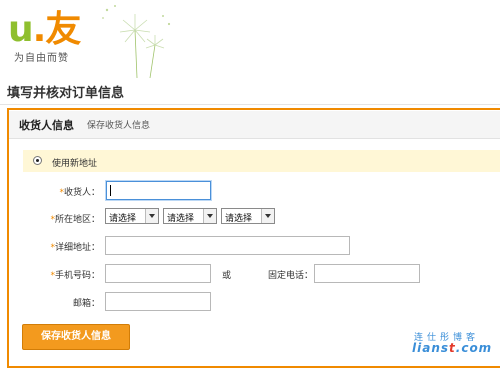  Describe the element at coordinates (75, 248) in the screenshot. I see `address-label: *详细地址：` at that location.